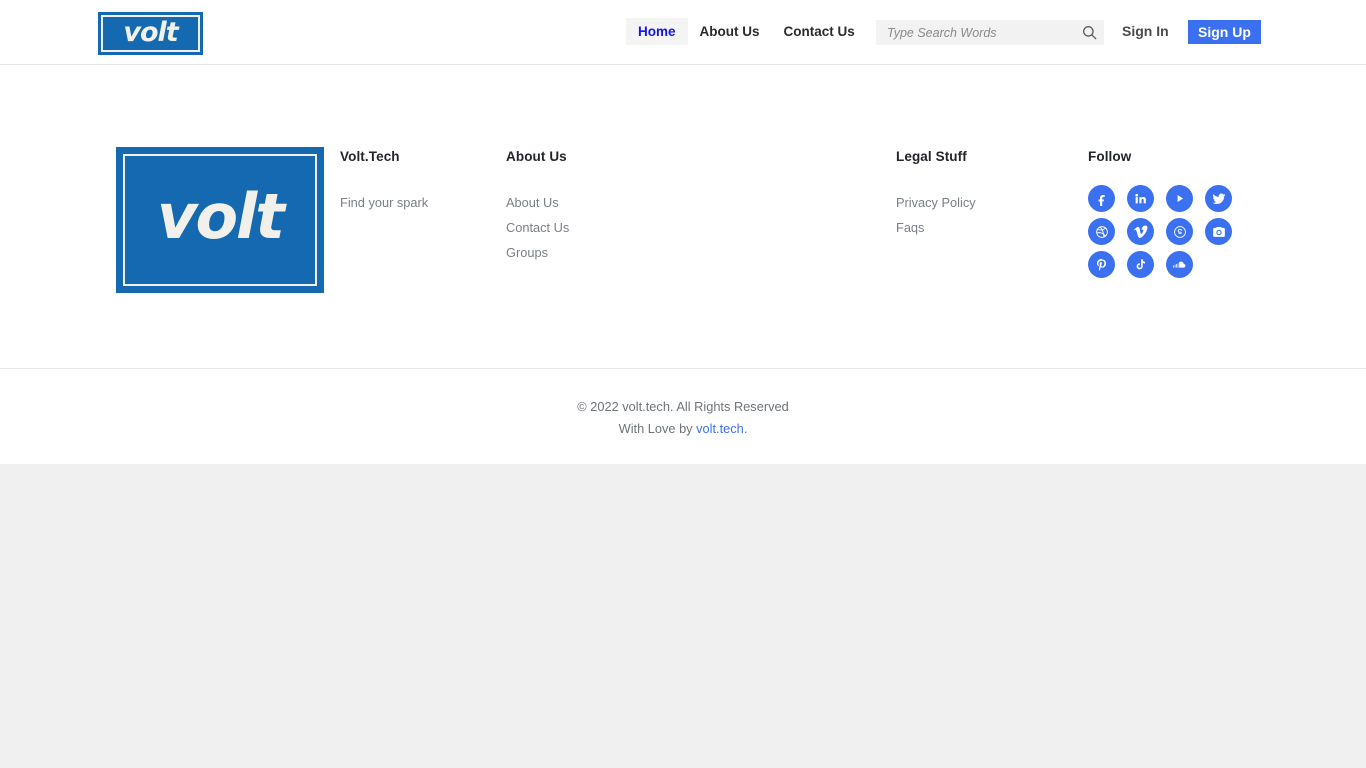 Image resolution: width=1366 pixels, height=768 pixels. Describe the element at coordinates (683, 368) in the screenshot. I see `footer-divider` at that location.